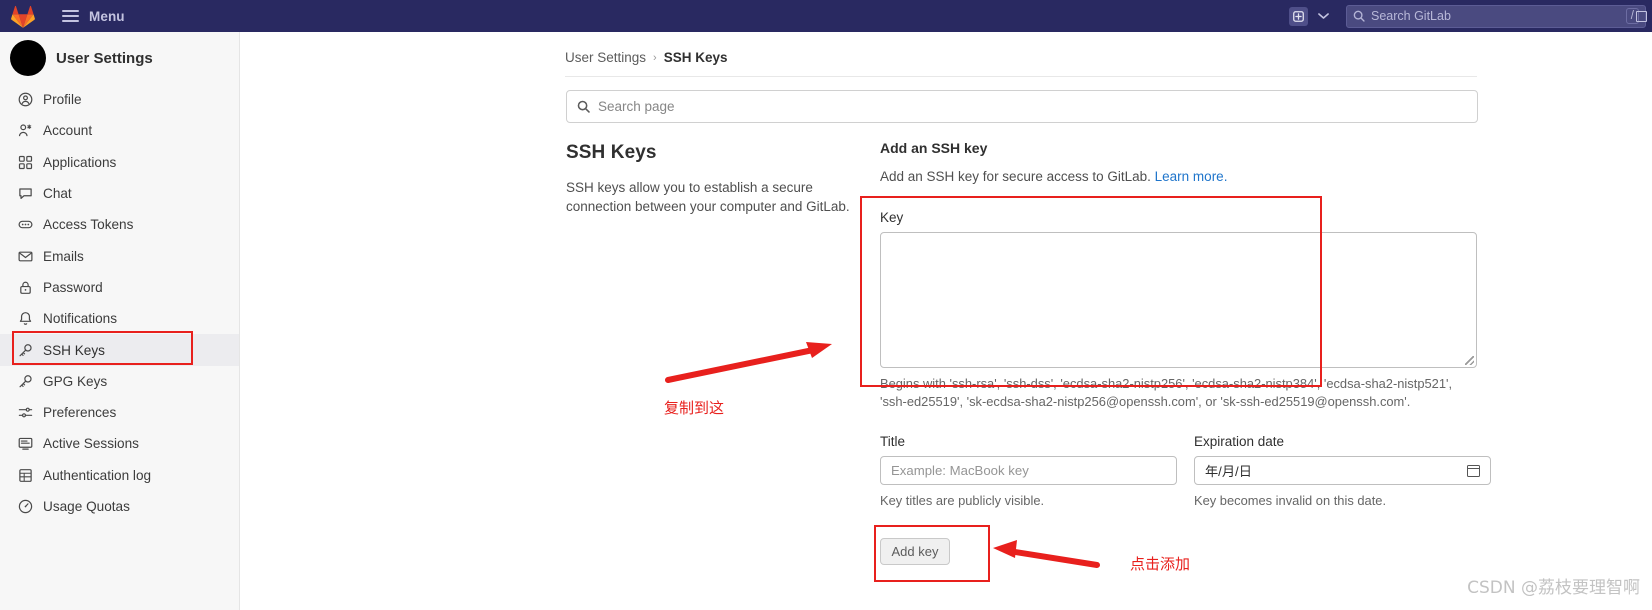  I want to click on form-heading: Add an SSH key, so click(934, 148).